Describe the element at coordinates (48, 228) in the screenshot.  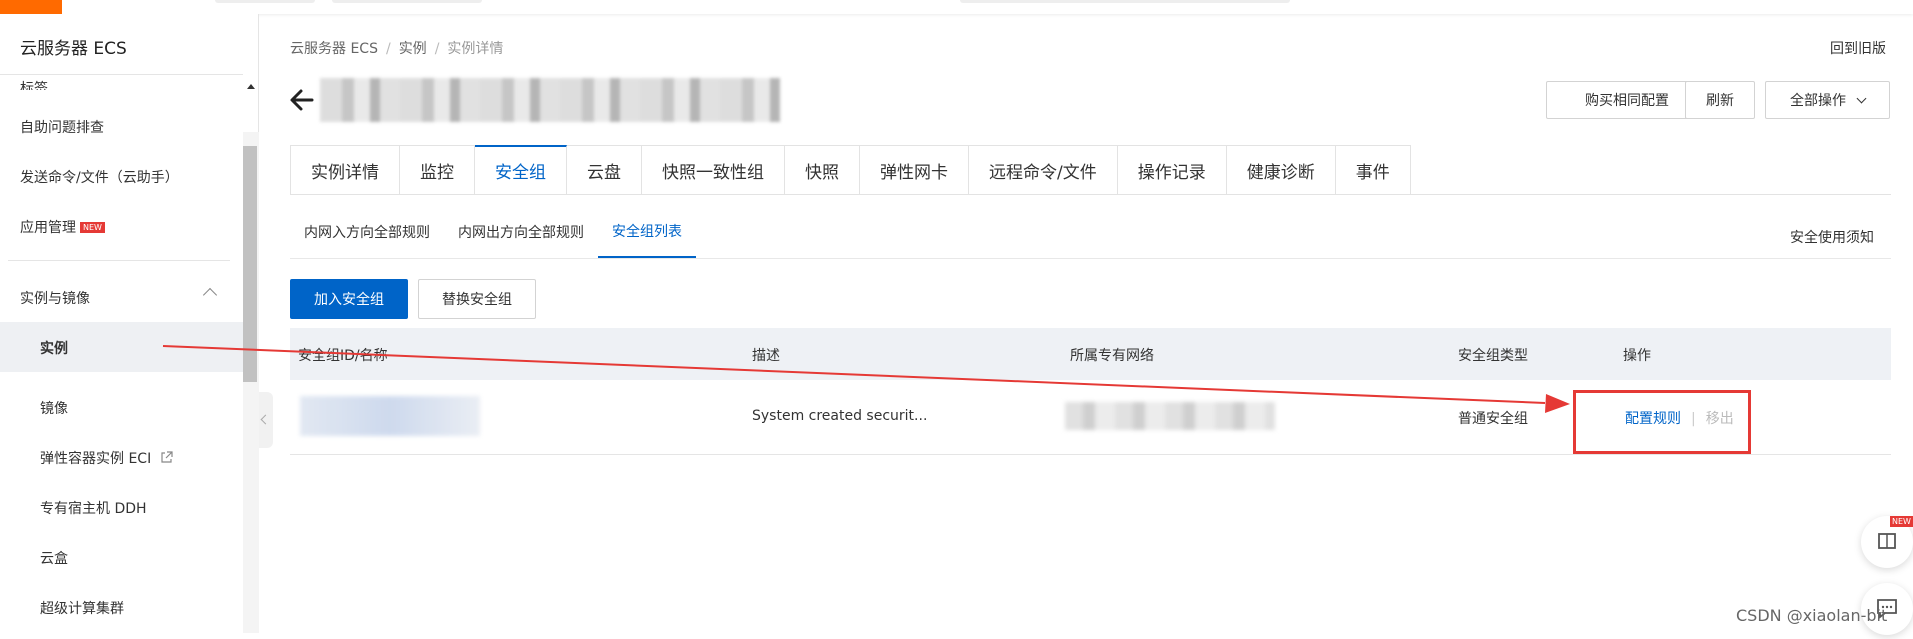
I see `sidebar-item-label: 应用管理` at that location.